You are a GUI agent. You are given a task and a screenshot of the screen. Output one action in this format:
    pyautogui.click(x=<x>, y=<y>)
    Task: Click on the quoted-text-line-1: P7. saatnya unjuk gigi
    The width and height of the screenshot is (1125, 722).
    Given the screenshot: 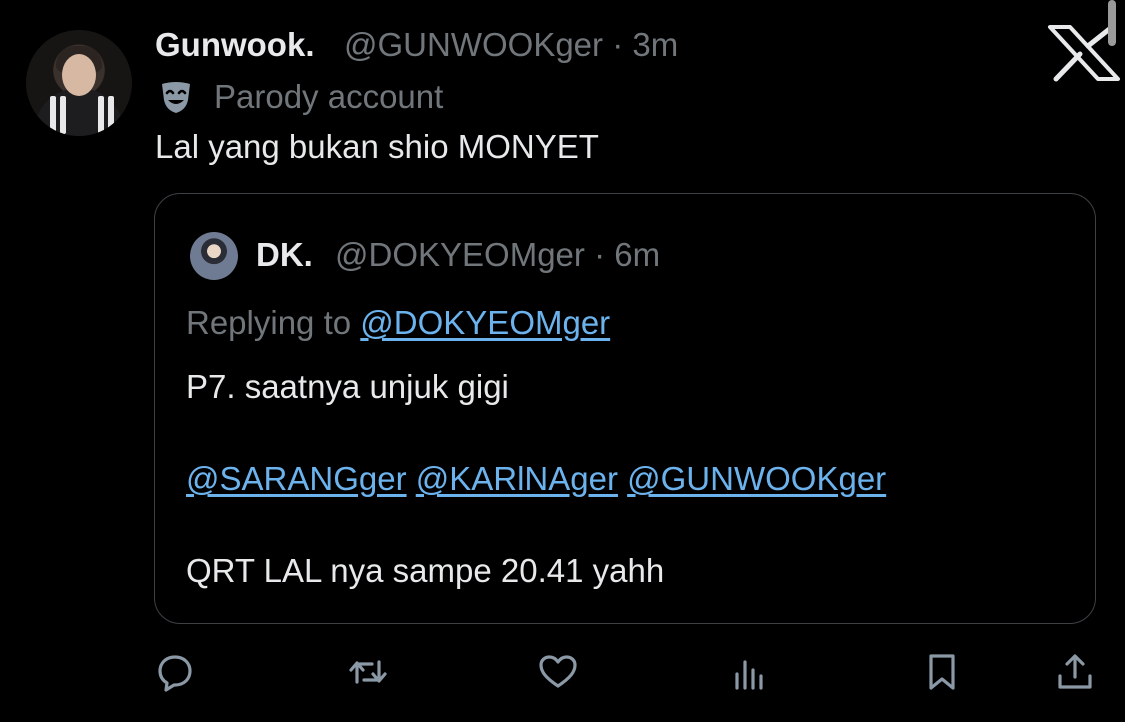 What is the action you would take?
    pyautogui.click(x=347, y=386)
    